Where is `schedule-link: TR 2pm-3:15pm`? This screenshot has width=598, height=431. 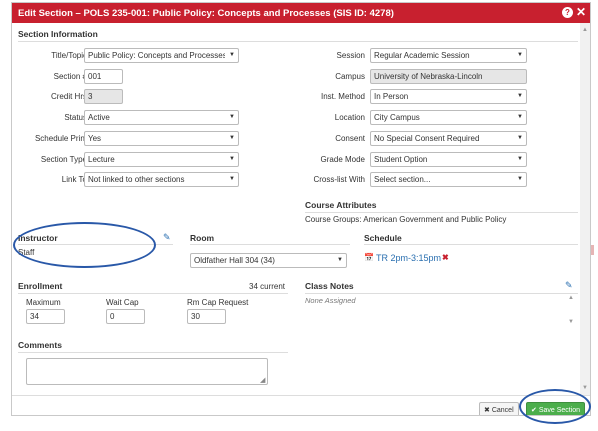 schedule-link: TR 2pm-3:15pm is located at coordinates (408, 258).